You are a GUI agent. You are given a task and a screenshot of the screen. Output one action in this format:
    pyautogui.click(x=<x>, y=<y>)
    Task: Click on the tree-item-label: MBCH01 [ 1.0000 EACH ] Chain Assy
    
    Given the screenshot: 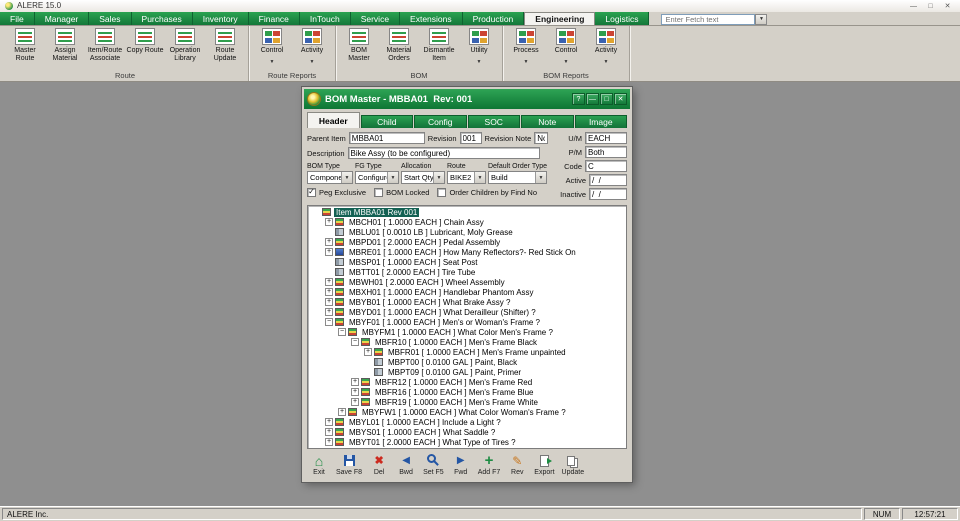 What is the action you would take?
    pyautogui.click(x=416, y=222)
    